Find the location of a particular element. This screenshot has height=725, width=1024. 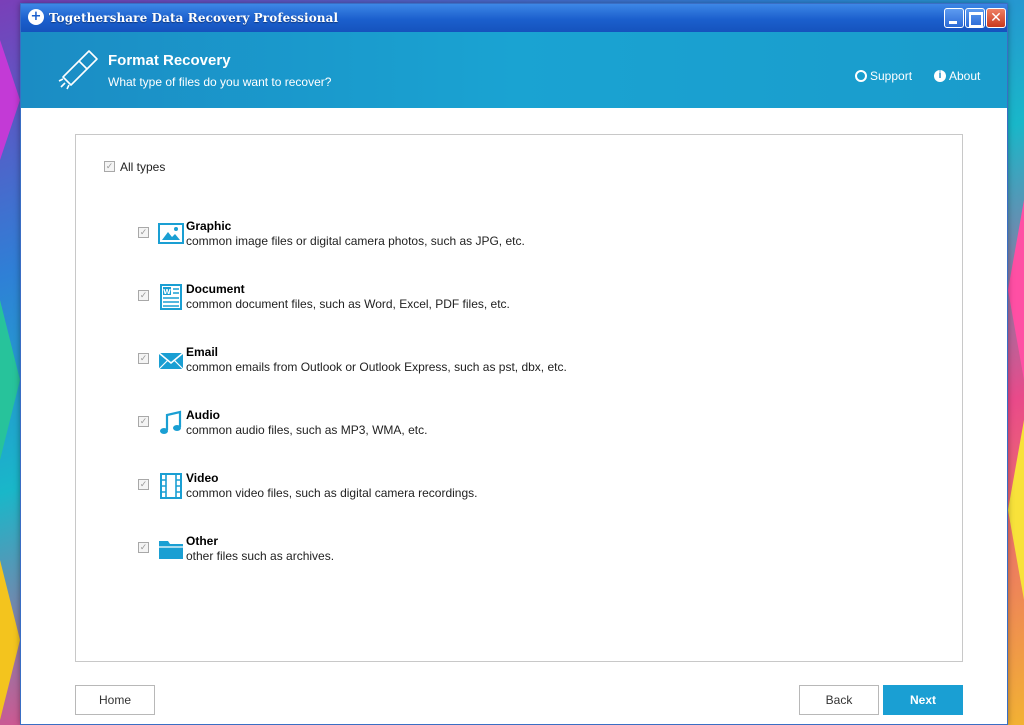

other-name: Other is located at coordinates (202, 541).